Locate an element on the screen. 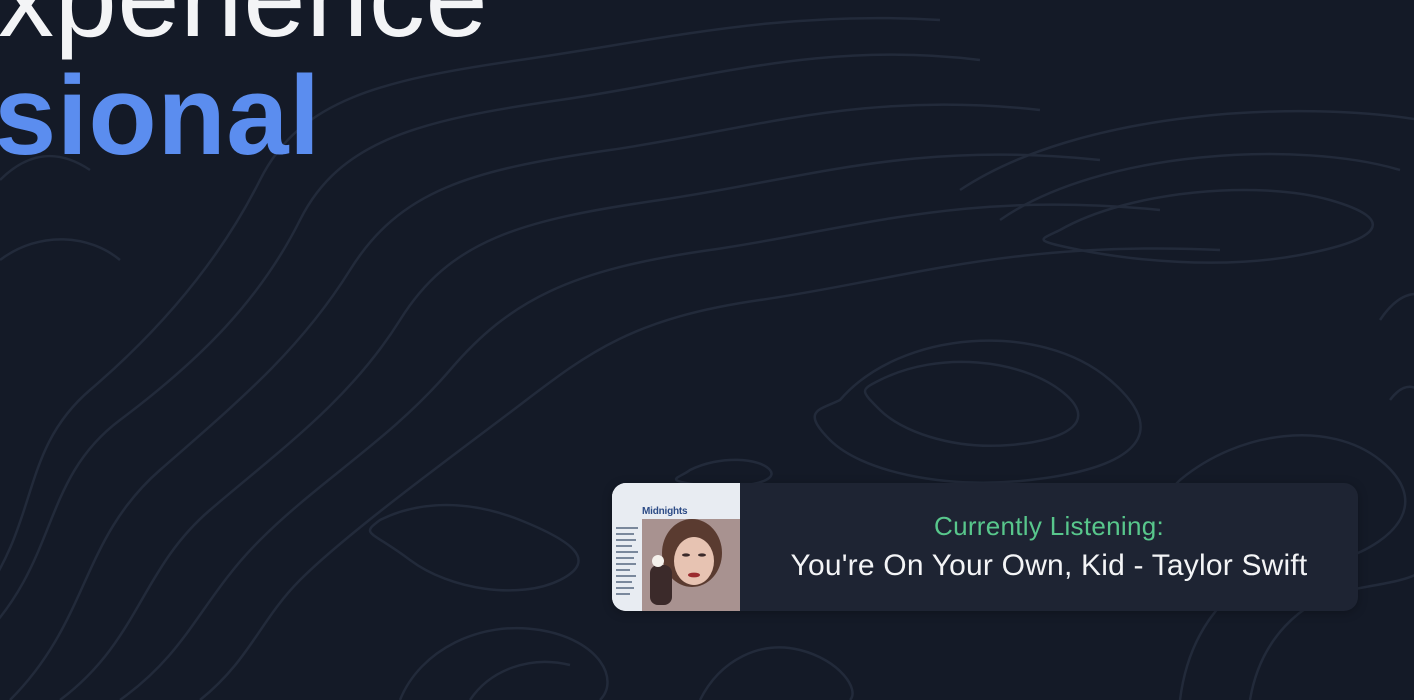 This screenshot has width=1414, height=700. hero-heading-line-1: xperience is located at coordinates (244, 27).